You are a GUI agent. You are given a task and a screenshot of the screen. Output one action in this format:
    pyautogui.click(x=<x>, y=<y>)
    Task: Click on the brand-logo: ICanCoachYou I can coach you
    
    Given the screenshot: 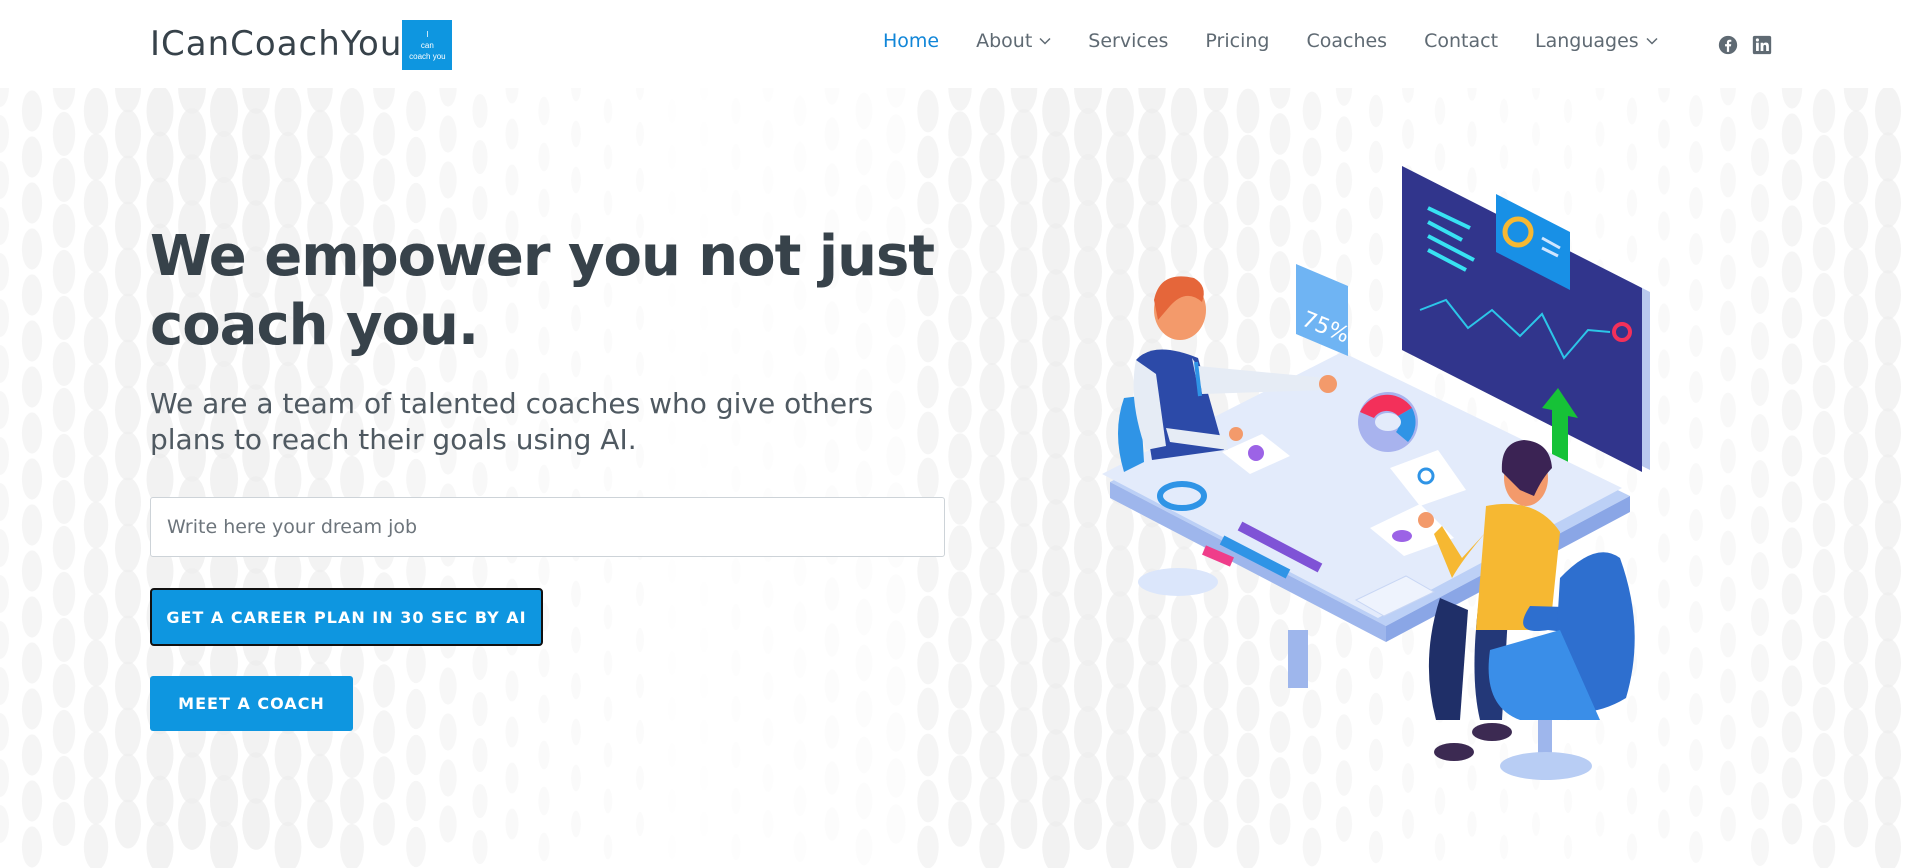 What is the action you would take?
    pyautogui.click(x=301, y=44)
    